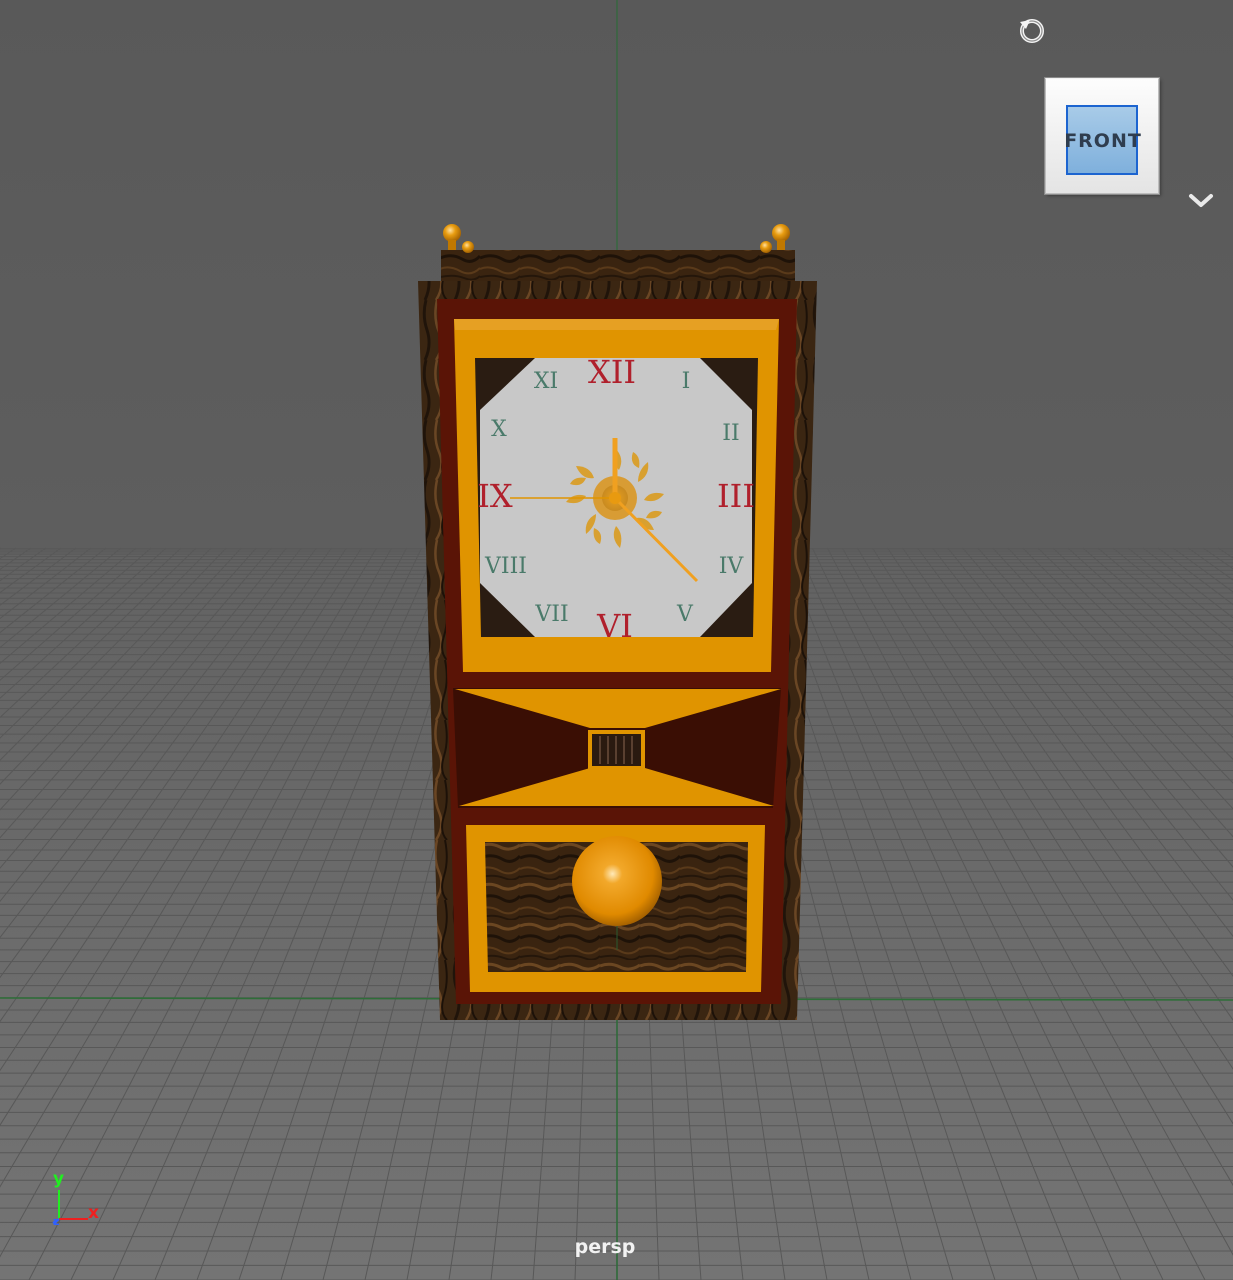 The height and width of the screenshot is (1280, 1233). Describe the element at coordinates (730, 433) in the screenshot. I see `numeral-ii: II` at that location.